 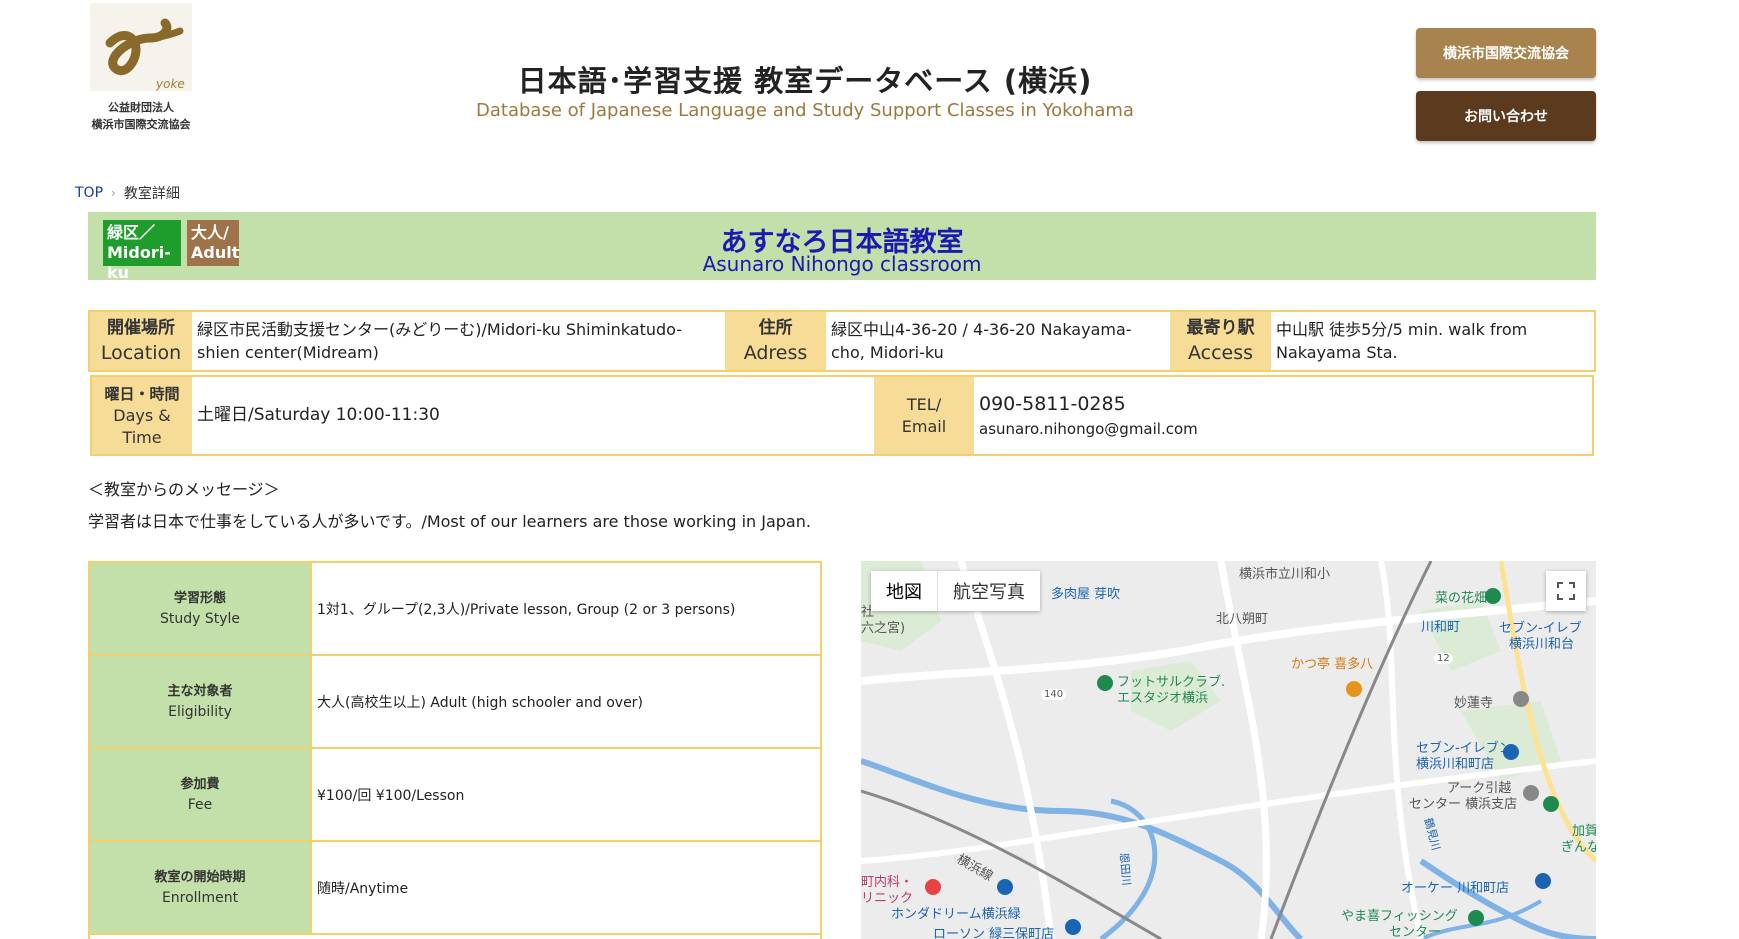 I want to click on map-label: オーケー 川和町店, so click(x=1455, y=888).